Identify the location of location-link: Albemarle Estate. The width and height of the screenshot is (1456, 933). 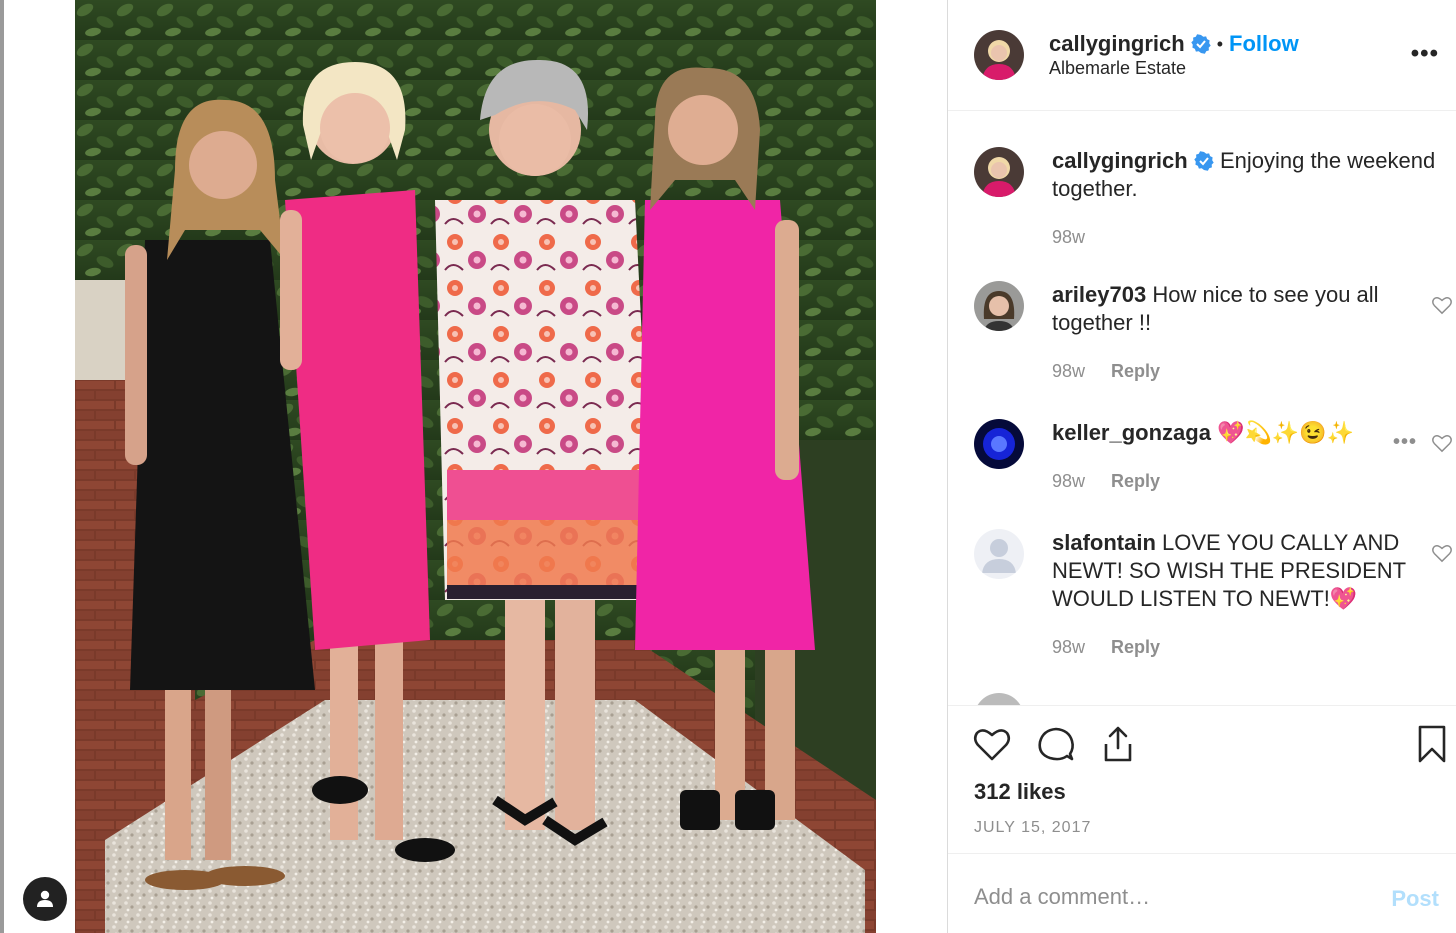
(1117, 68).